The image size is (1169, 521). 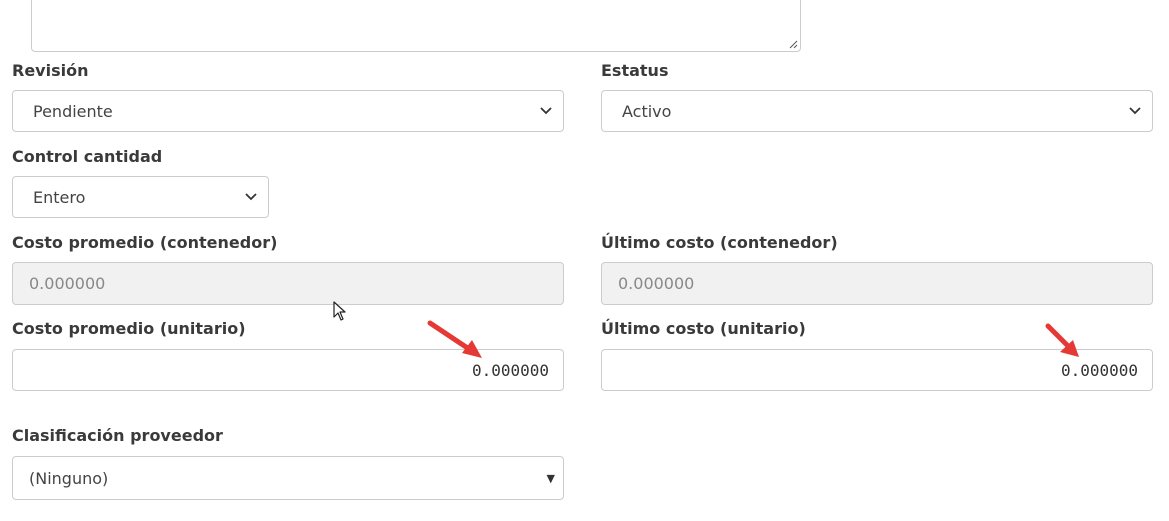 I want to click on control-cantidad-value: Entero, so click(x=59, y=197).